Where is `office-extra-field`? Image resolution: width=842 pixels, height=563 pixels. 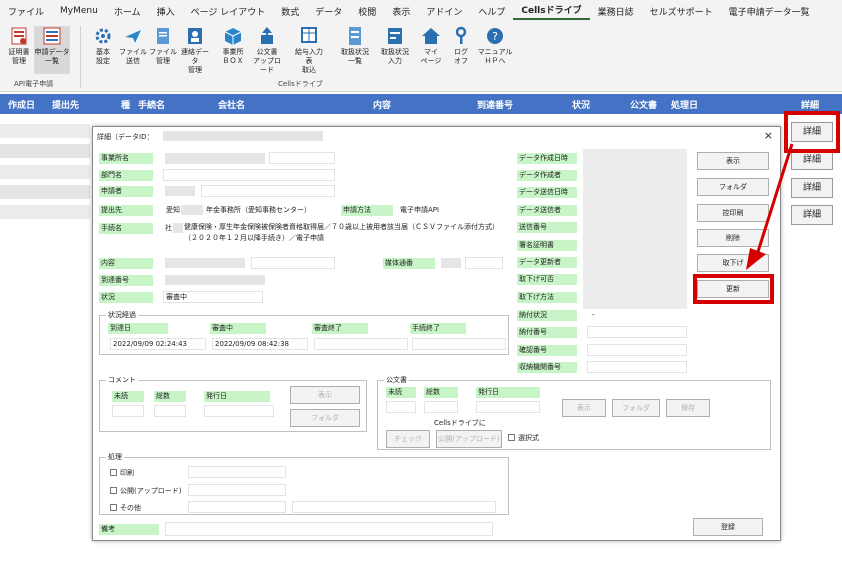
office-extra-field is located at coordinates (302, 158).